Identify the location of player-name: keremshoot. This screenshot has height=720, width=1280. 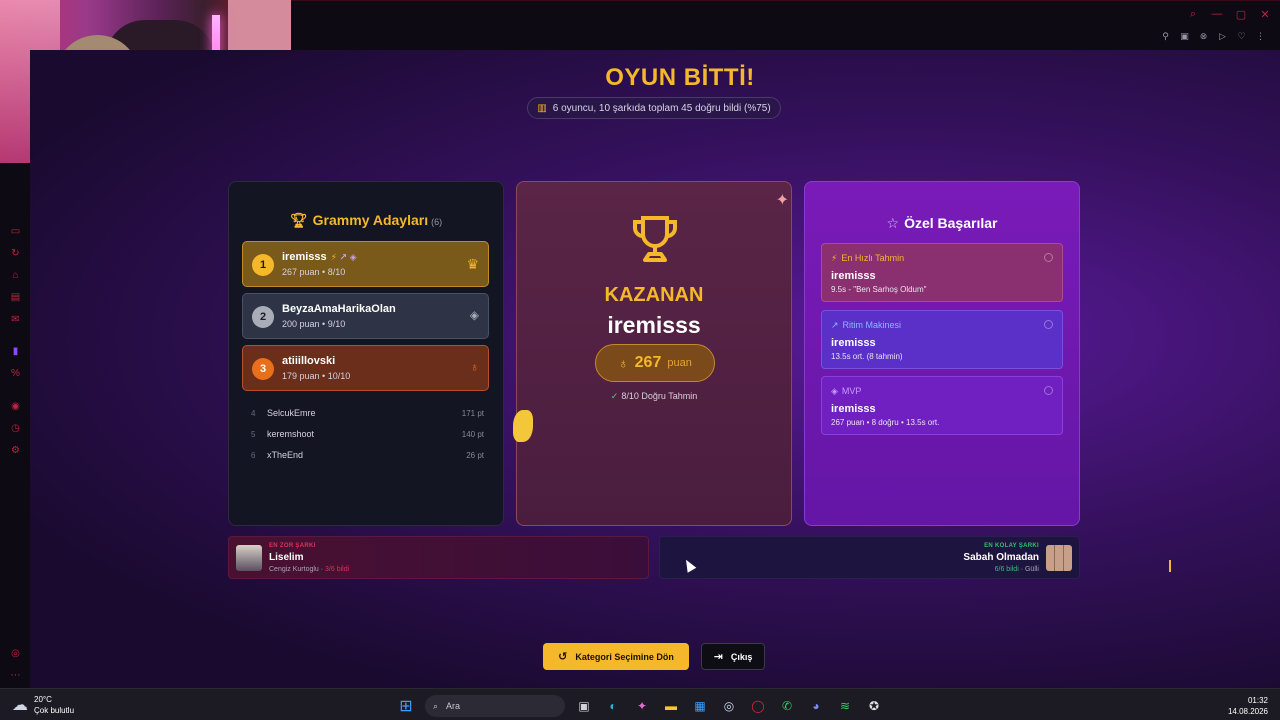
(291, 434).